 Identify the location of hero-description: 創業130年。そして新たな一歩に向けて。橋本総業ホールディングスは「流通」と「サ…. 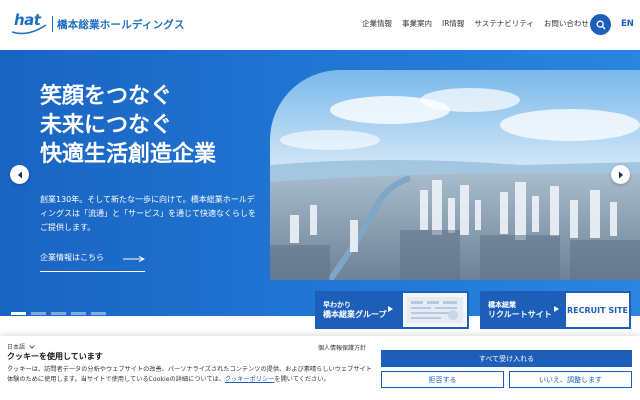
(148, 213).